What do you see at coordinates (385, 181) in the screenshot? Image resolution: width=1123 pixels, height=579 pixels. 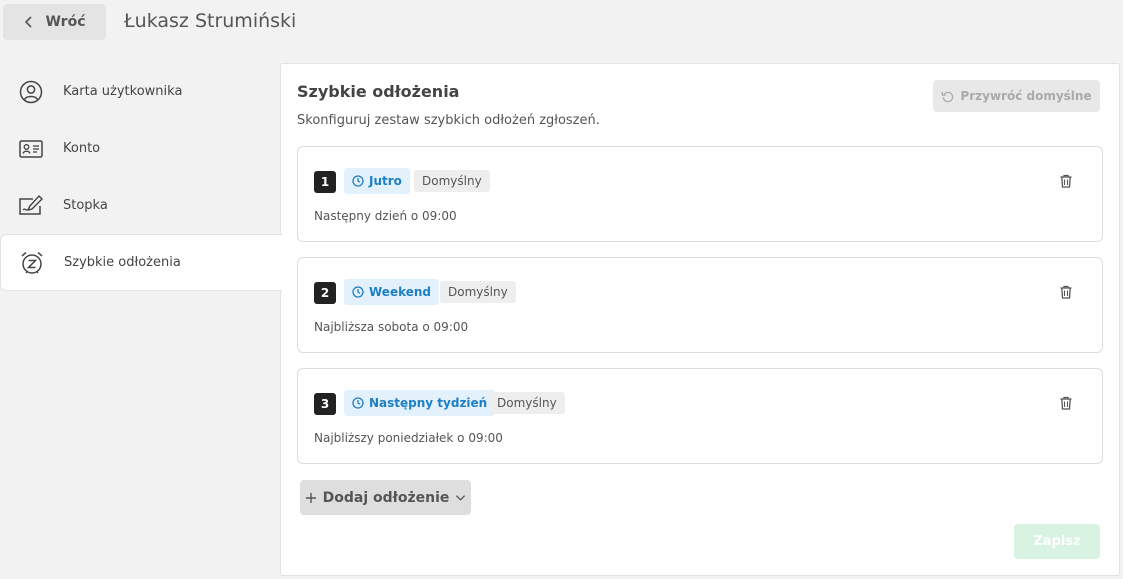 I see `snooze-name: Jutro` at bounding box center [385, 181].